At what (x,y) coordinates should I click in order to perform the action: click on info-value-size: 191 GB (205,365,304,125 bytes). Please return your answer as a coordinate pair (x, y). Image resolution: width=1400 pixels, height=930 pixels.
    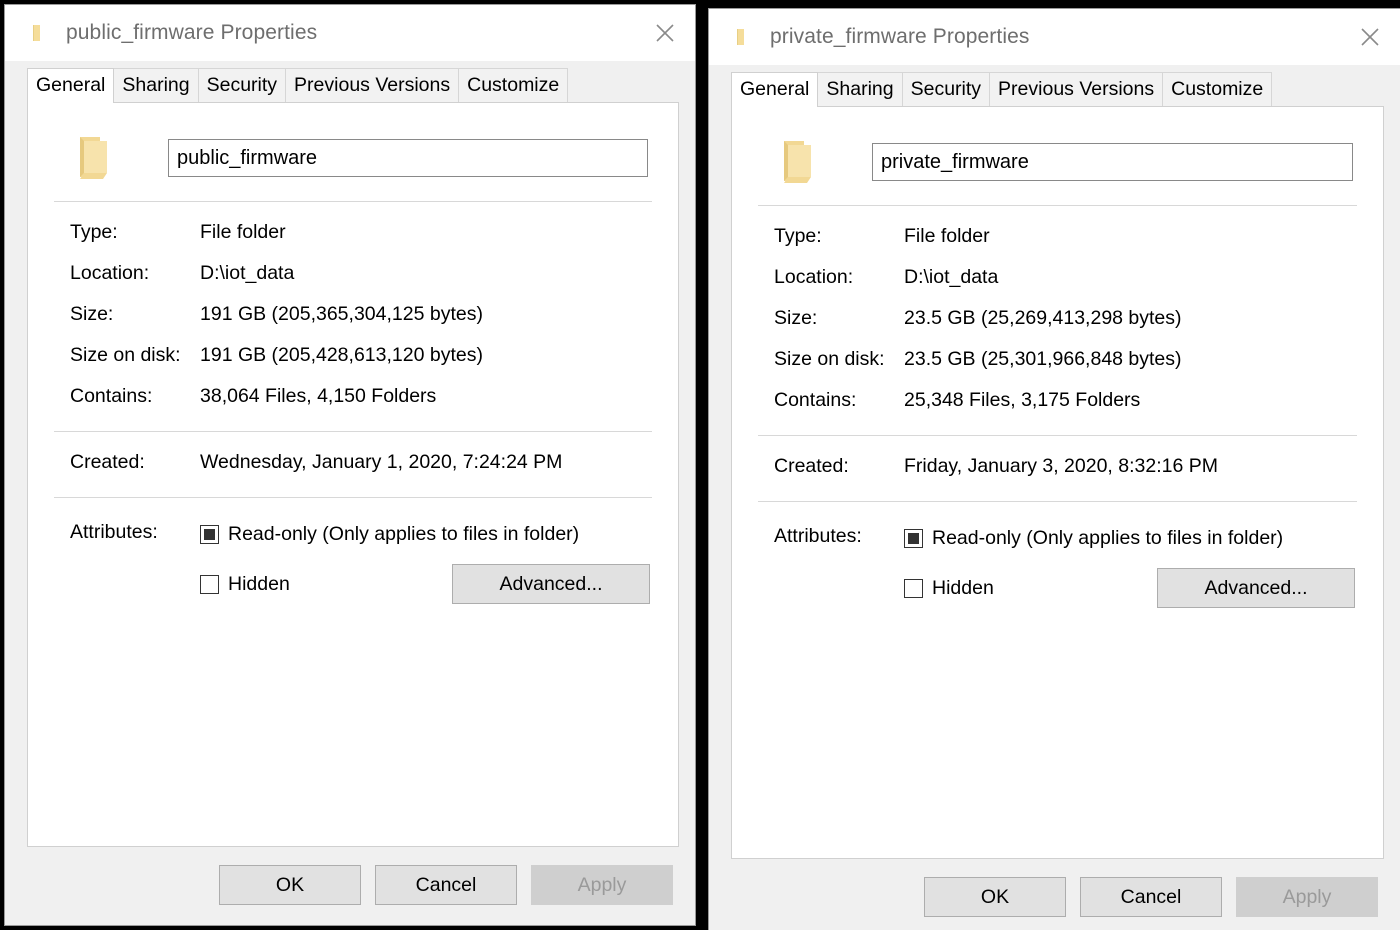
    Looking at the image, I should click on (341, 314).